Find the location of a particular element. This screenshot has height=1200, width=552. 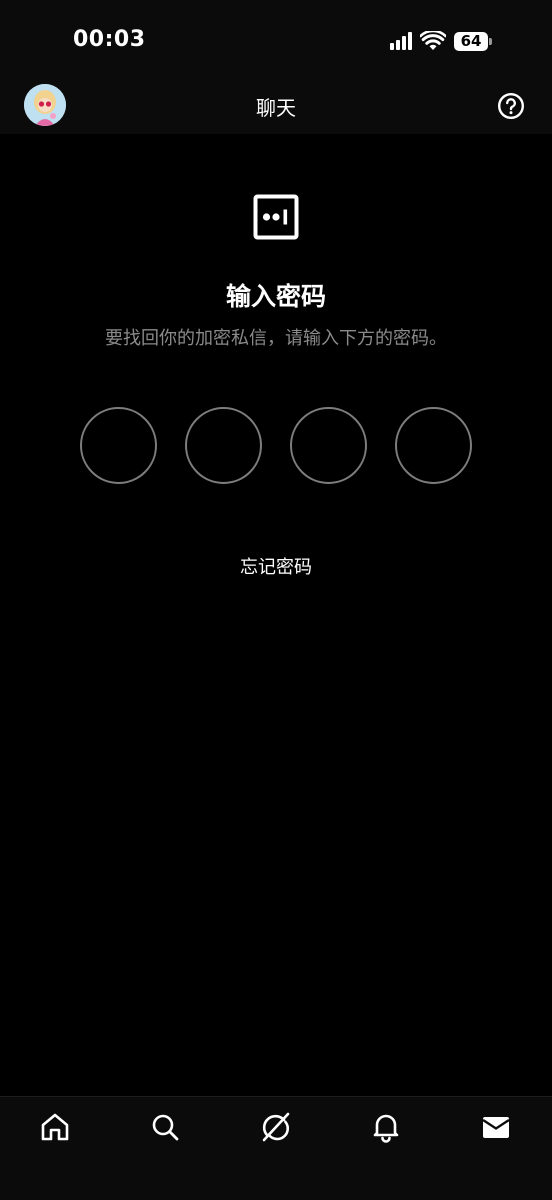

tab-messages is located at coordinates (496, 1127).